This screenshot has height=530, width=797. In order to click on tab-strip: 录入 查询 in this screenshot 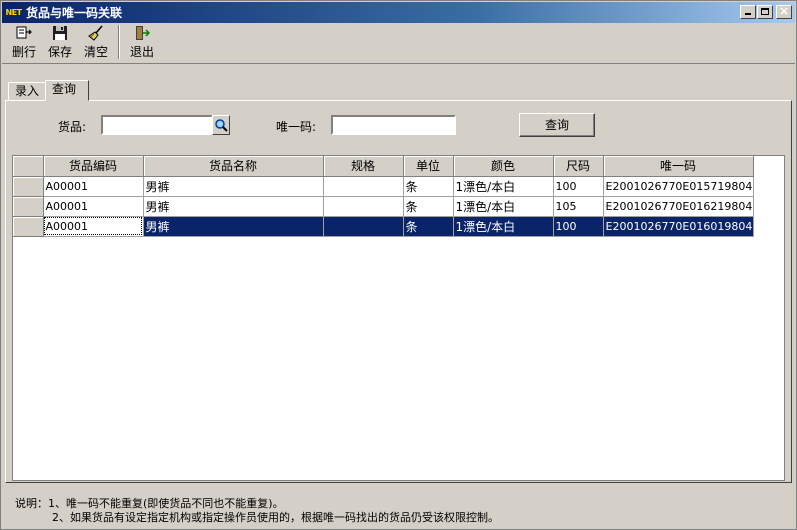, I will do `click(49, 90)`.